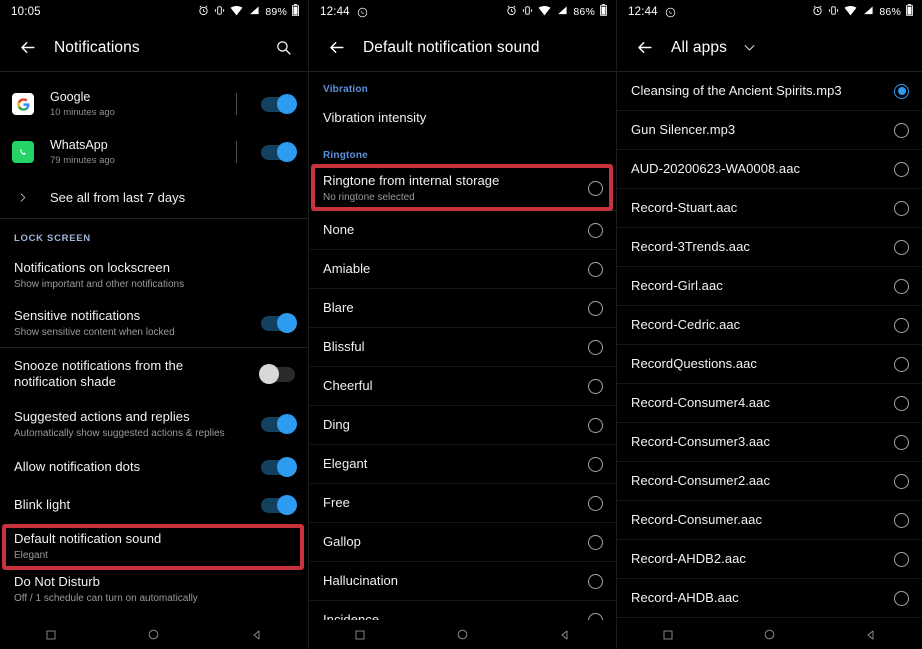  Describe the element at coordinates (833, 12) in the screenshot. I see `vibrate-icon` at that location.